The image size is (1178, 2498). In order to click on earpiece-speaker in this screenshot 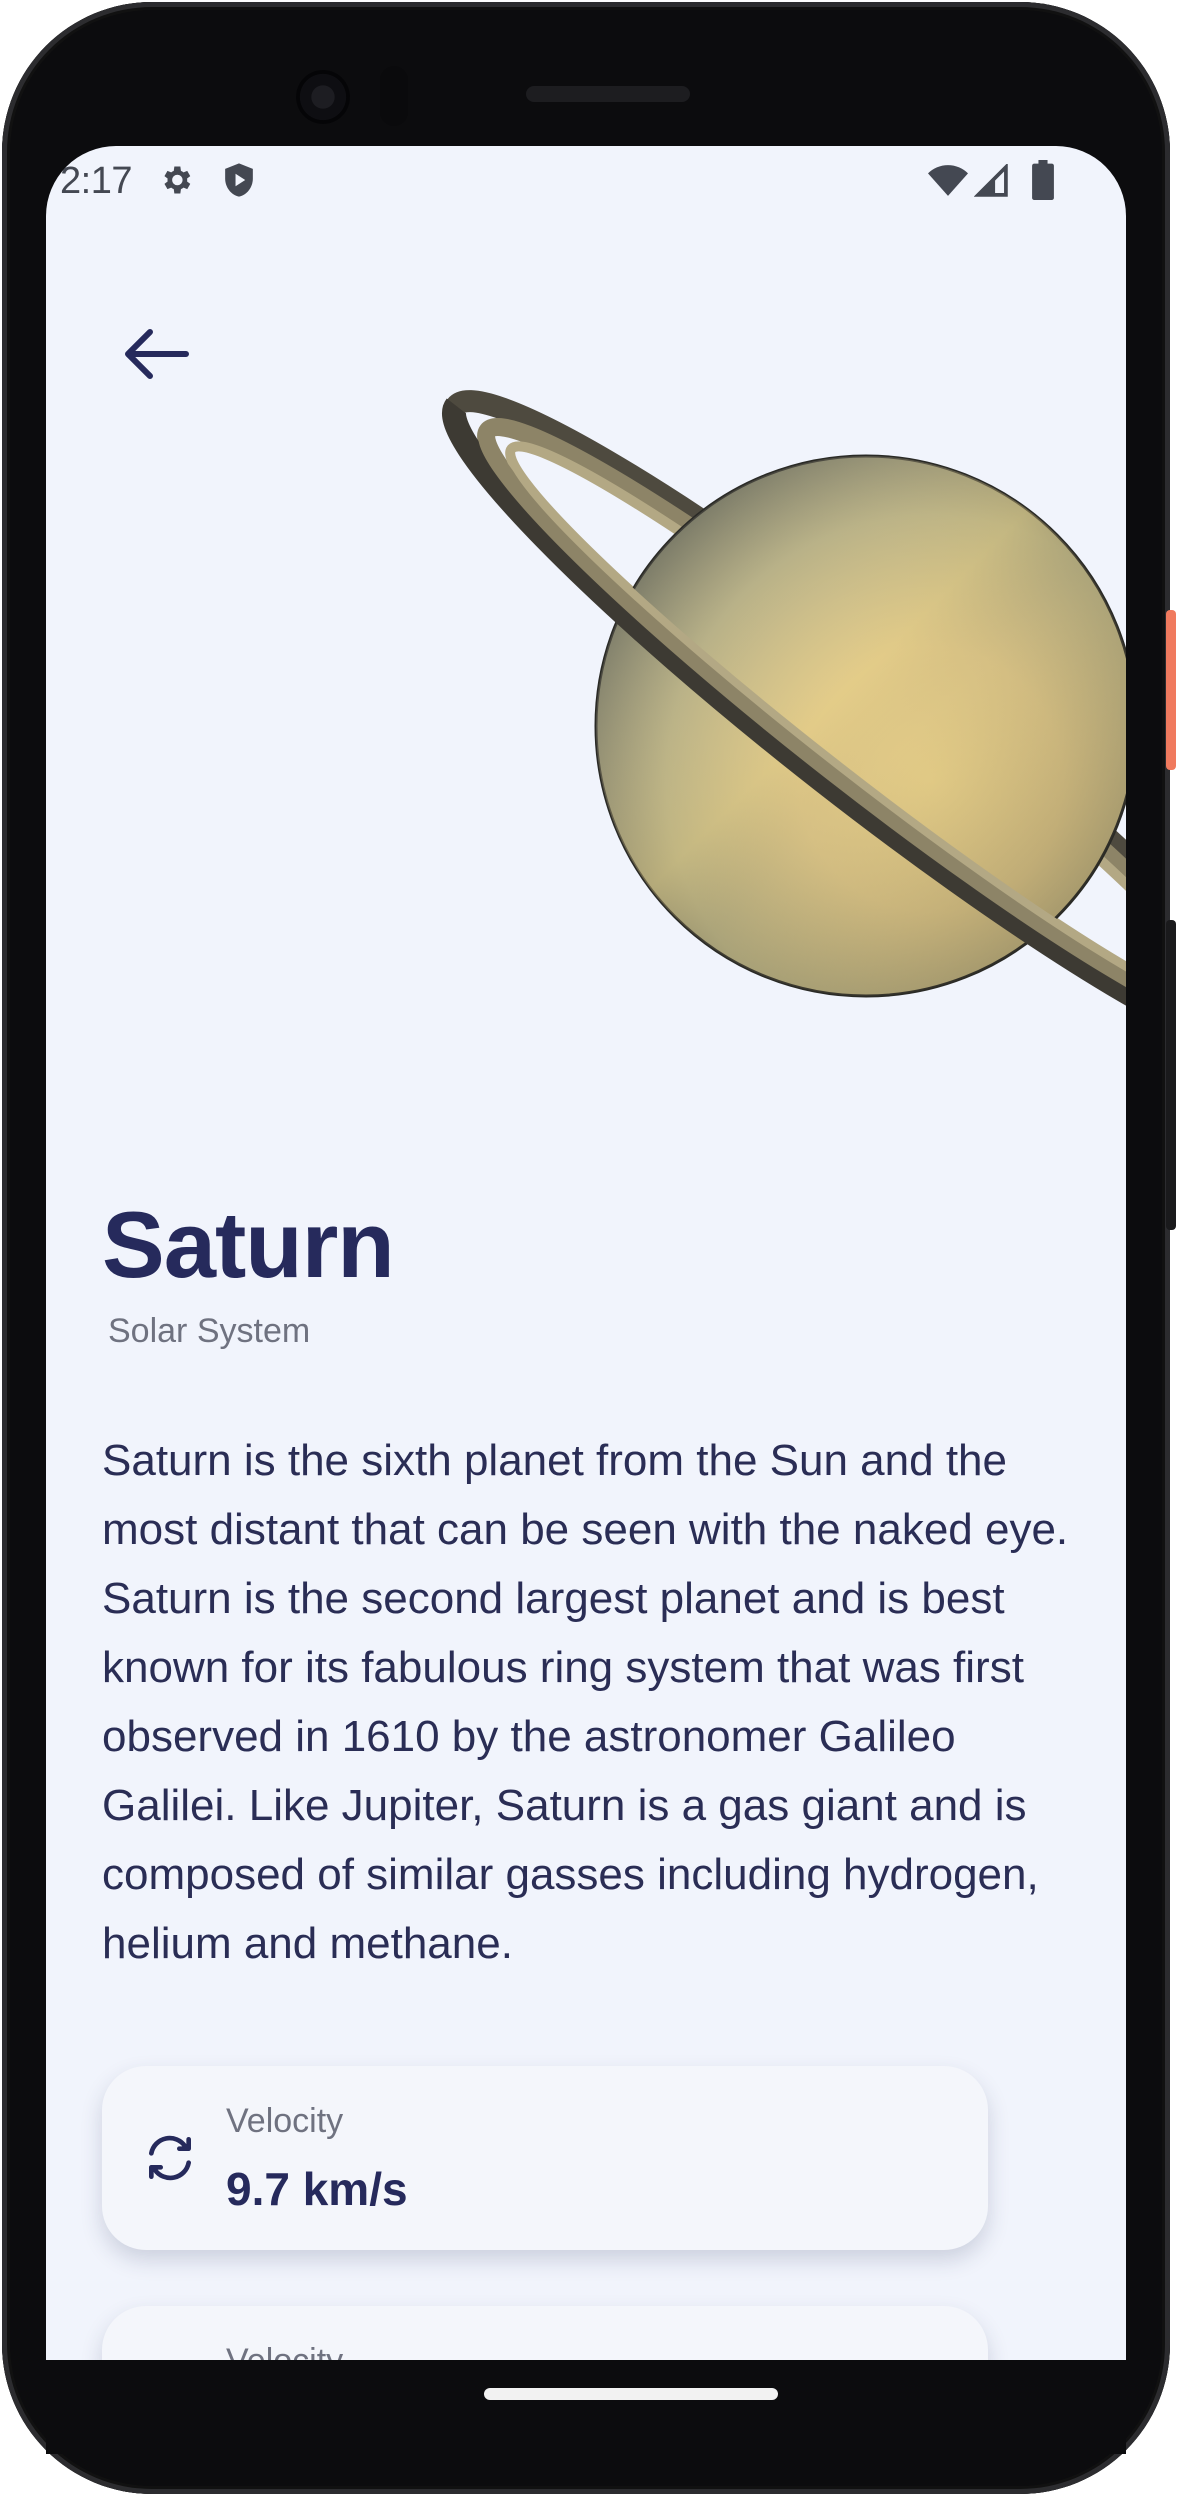, I will do `click(608, 94)`.